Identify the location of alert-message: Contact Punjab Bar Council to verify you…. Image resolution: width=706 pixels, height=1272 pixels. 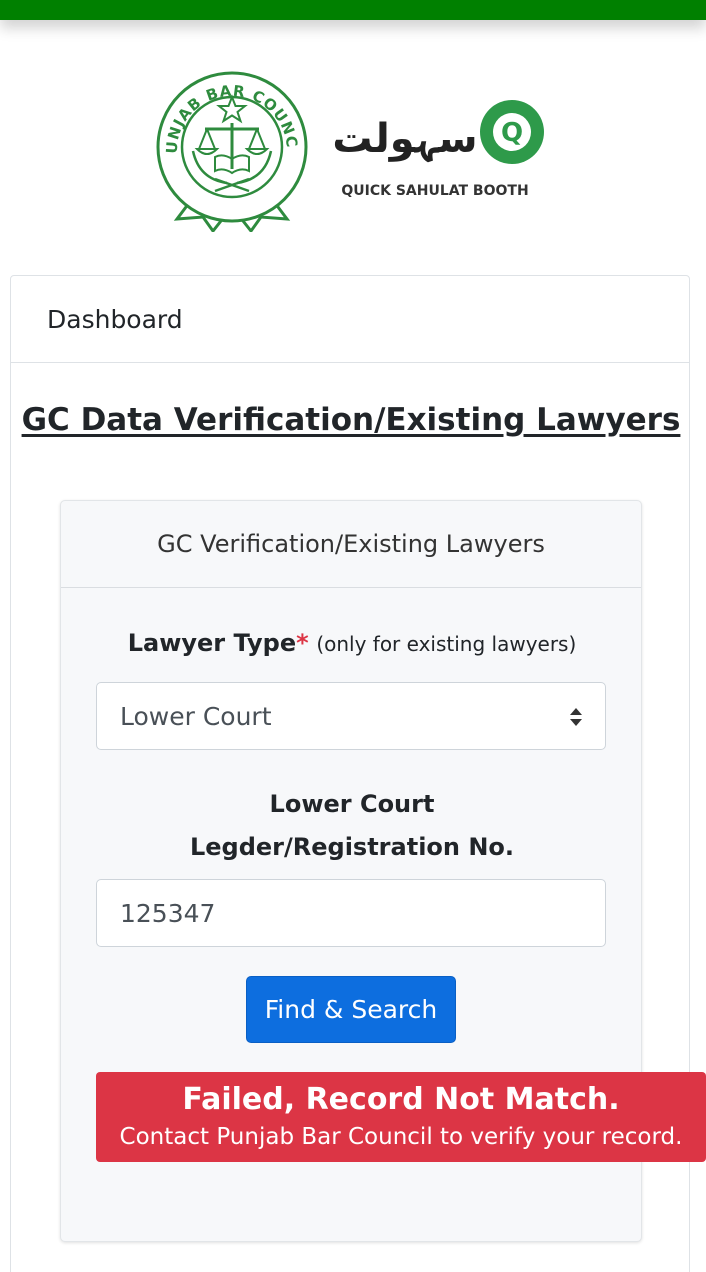
(401, 1137).